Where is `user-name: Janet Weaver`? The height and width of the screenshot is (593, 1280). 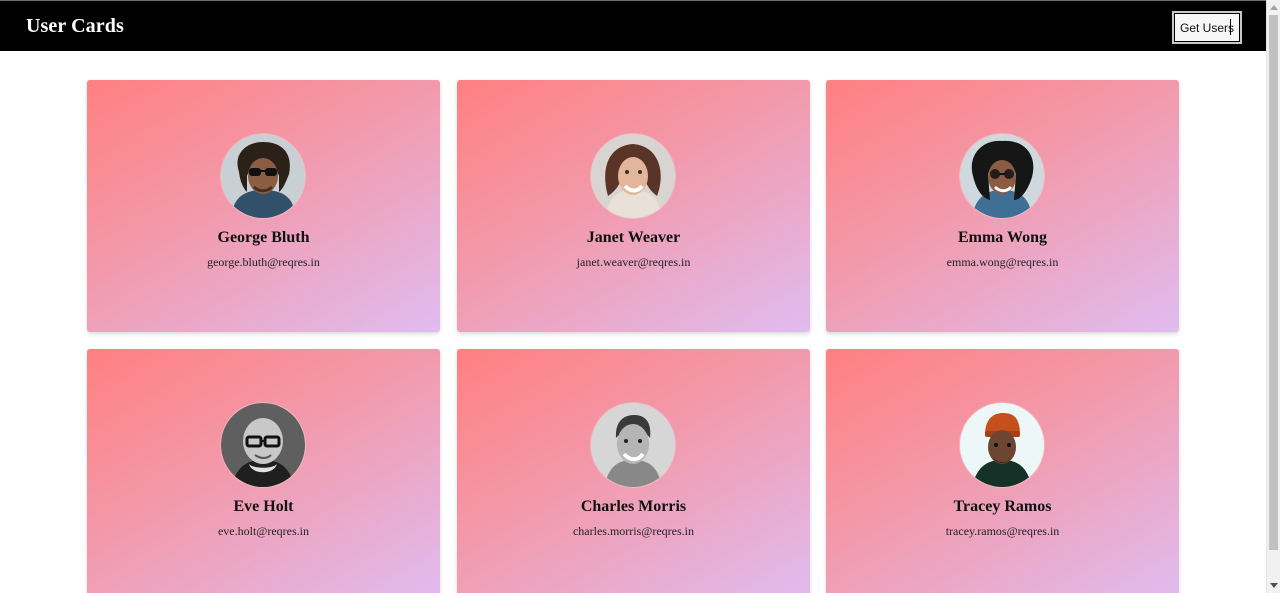
user-name: Janet Weaver is located at coordinates (633, 237).